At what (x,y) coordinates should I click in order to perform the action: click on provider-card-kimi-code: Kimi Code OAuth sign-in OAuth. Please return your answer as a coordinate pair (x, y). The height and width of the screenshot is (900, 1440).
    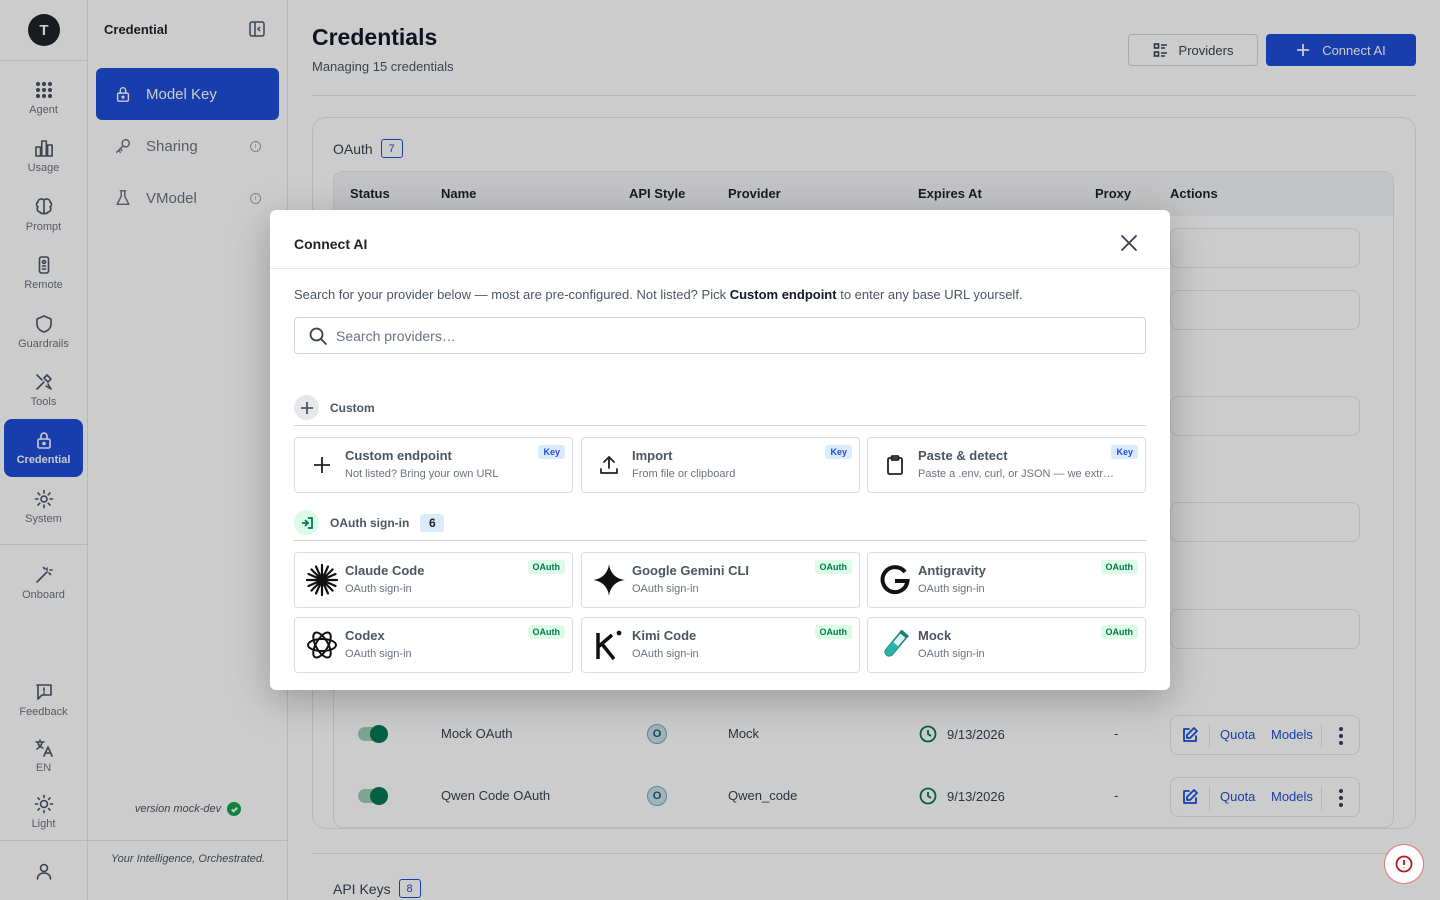
    Looking at the image, I should click on (720, 645).